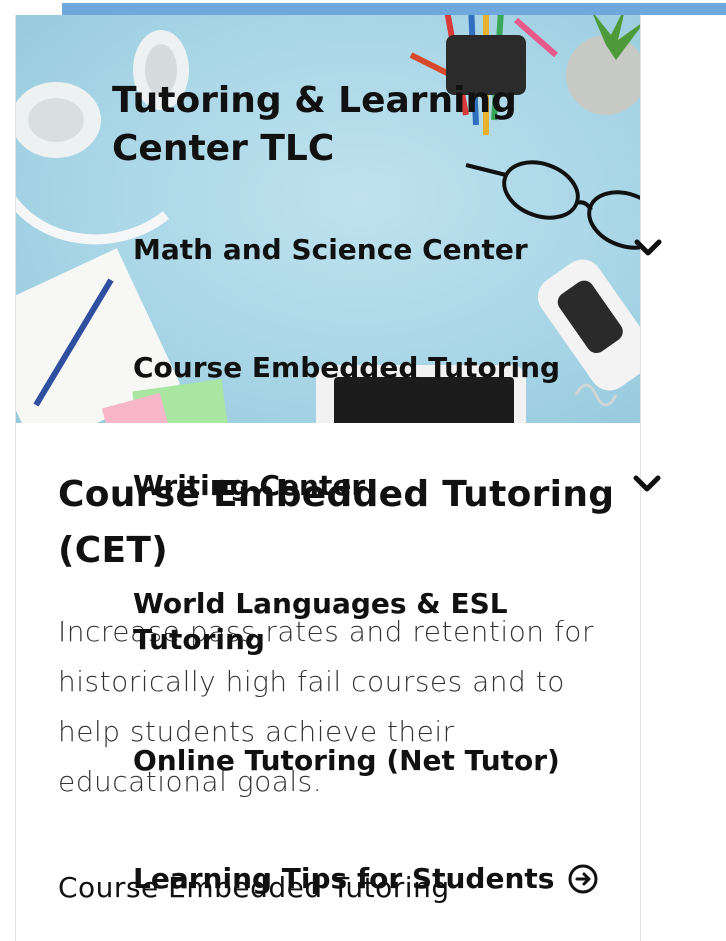 This screenshot has width=726, height=941. I want to click on menu-item-world-languages: World Languages & ESL Tutoring, so click(348, 622).